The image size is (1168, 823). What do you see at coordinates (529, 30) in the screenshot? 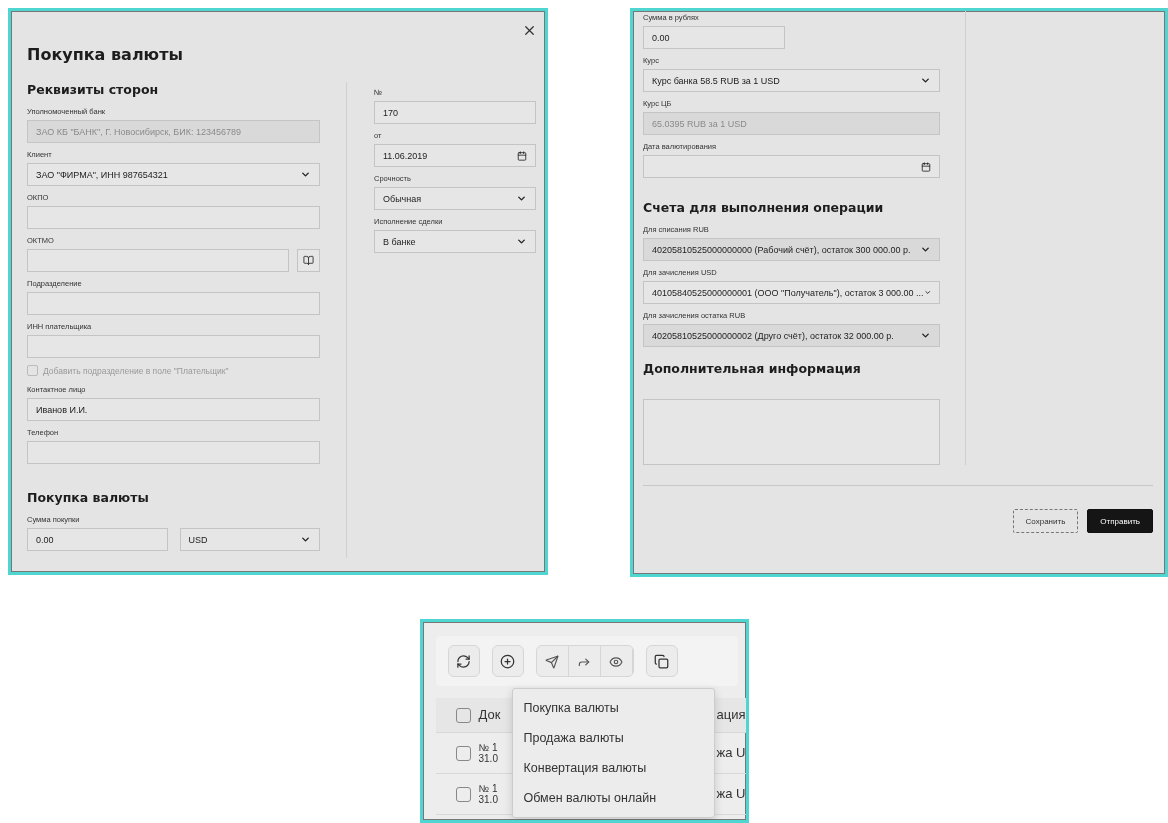
I see `close-icon` at bounding box center [529, 30].